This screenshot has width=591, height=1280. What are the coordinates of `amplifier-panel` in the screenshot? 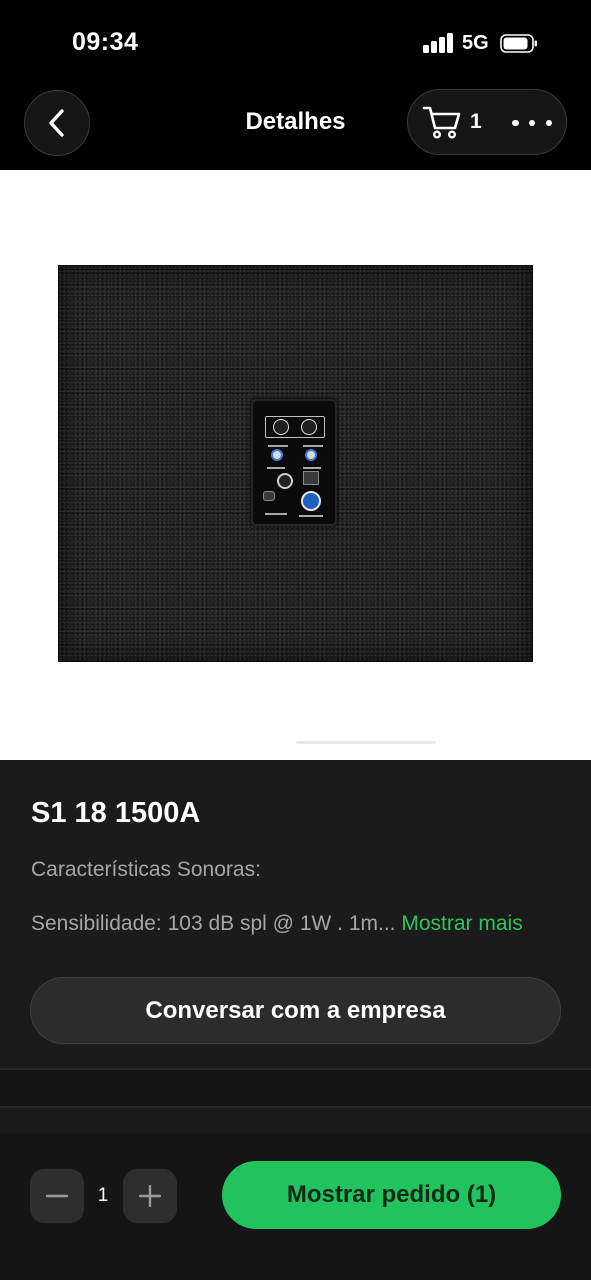 It's located at (294, 462).